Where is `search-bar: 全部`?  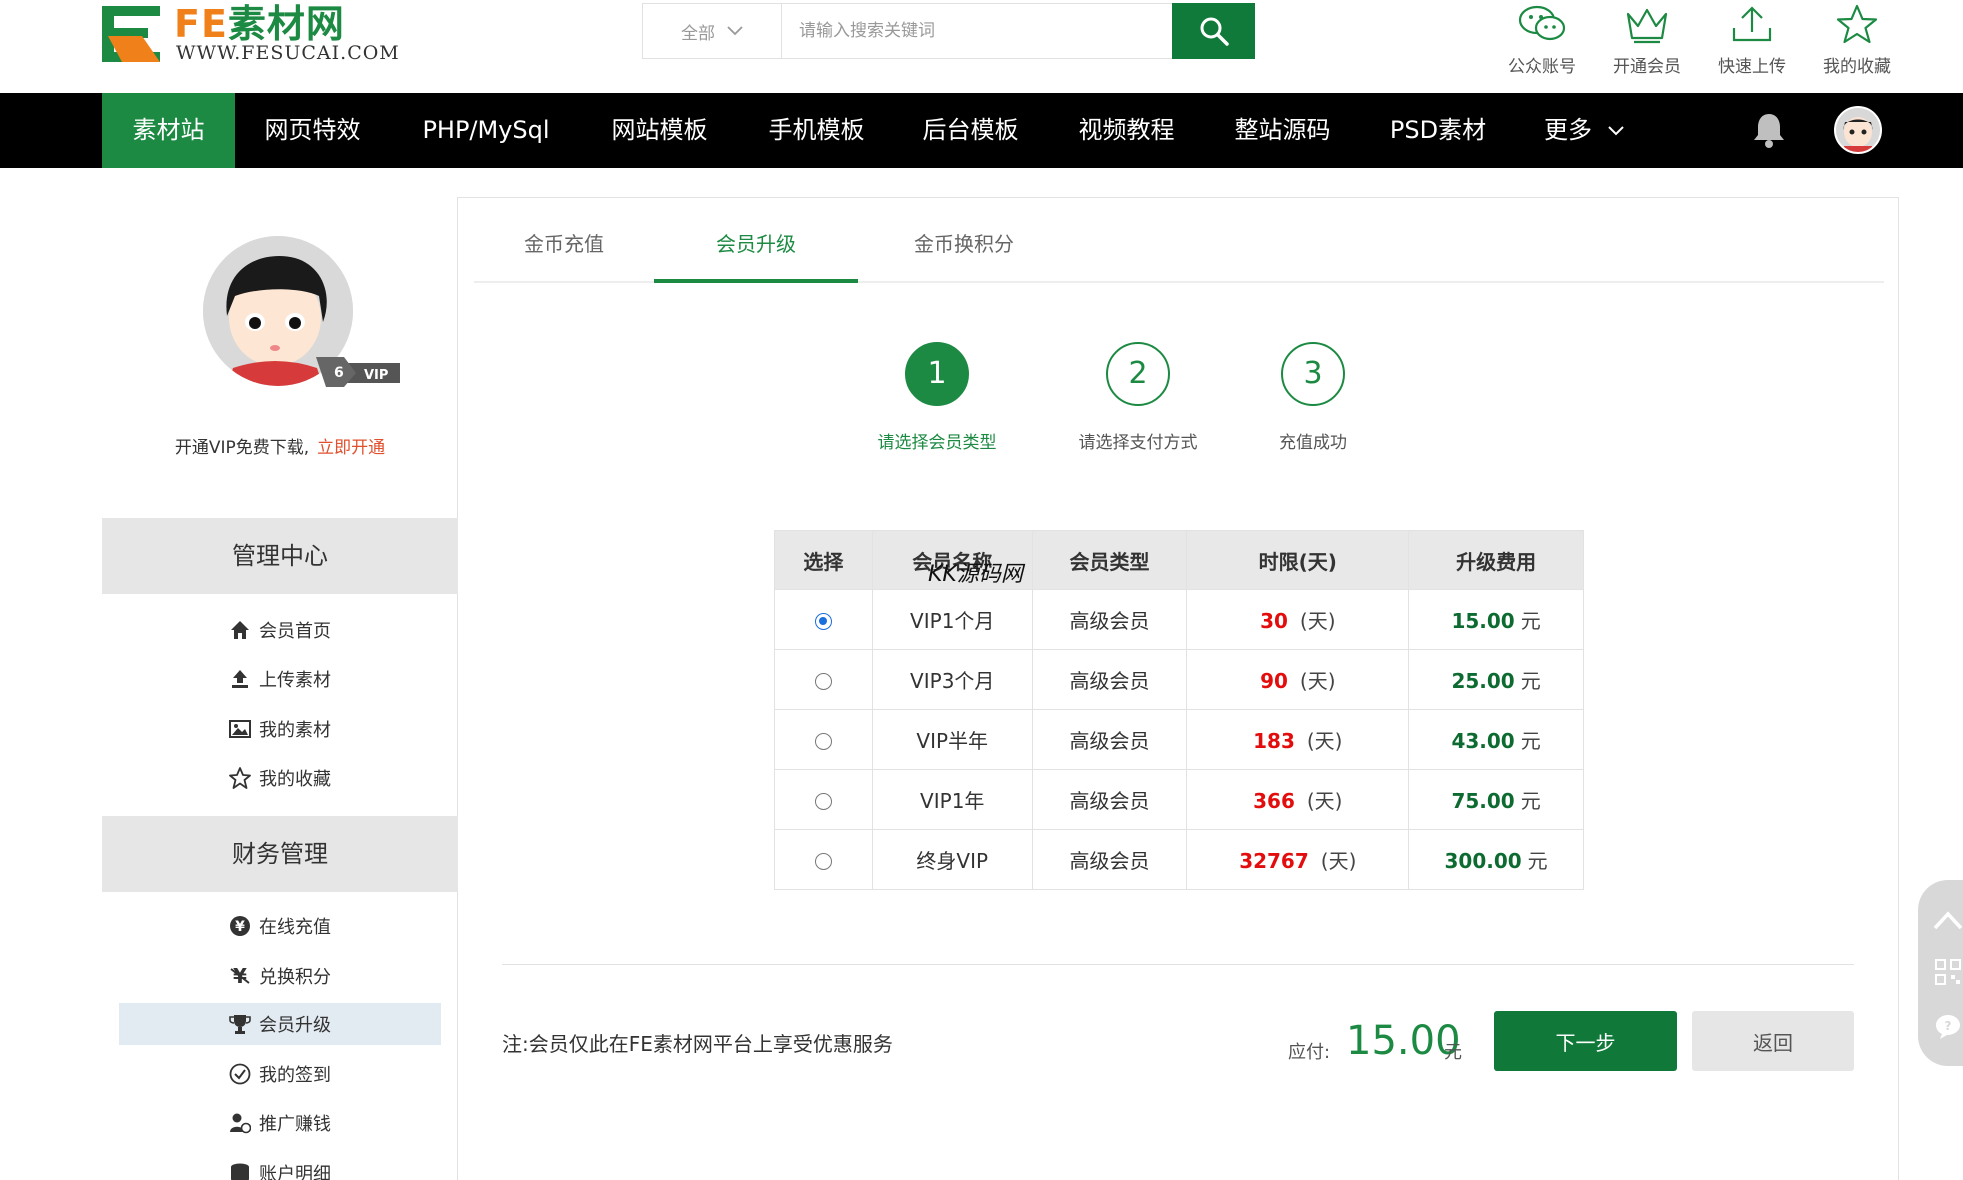
search-bar: 全部 is located at coordinates (948, 31).